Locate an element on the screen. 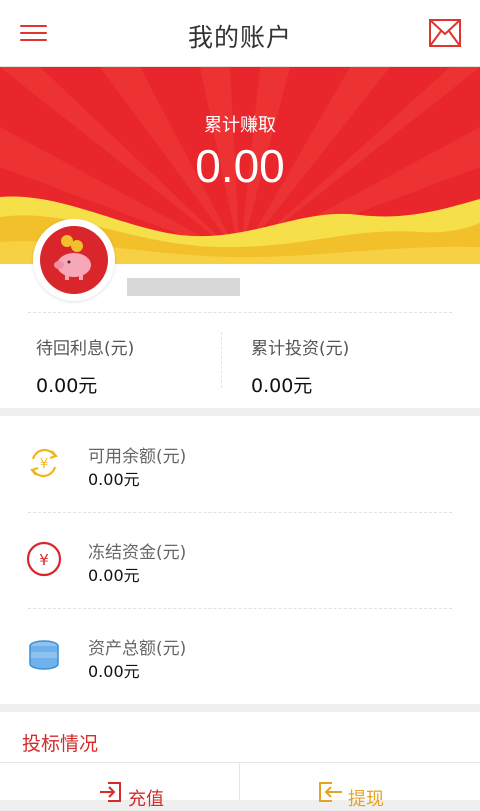  list-item-frozen-funds: ¥ 冻结资金(元) 0.00元 is located at coordinates (240, 560).